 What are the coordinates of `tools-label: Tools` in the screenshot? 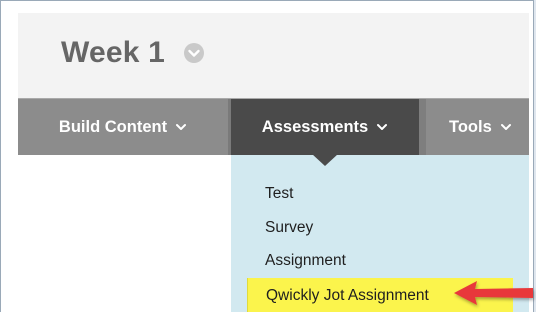 It's located at (470, 126).